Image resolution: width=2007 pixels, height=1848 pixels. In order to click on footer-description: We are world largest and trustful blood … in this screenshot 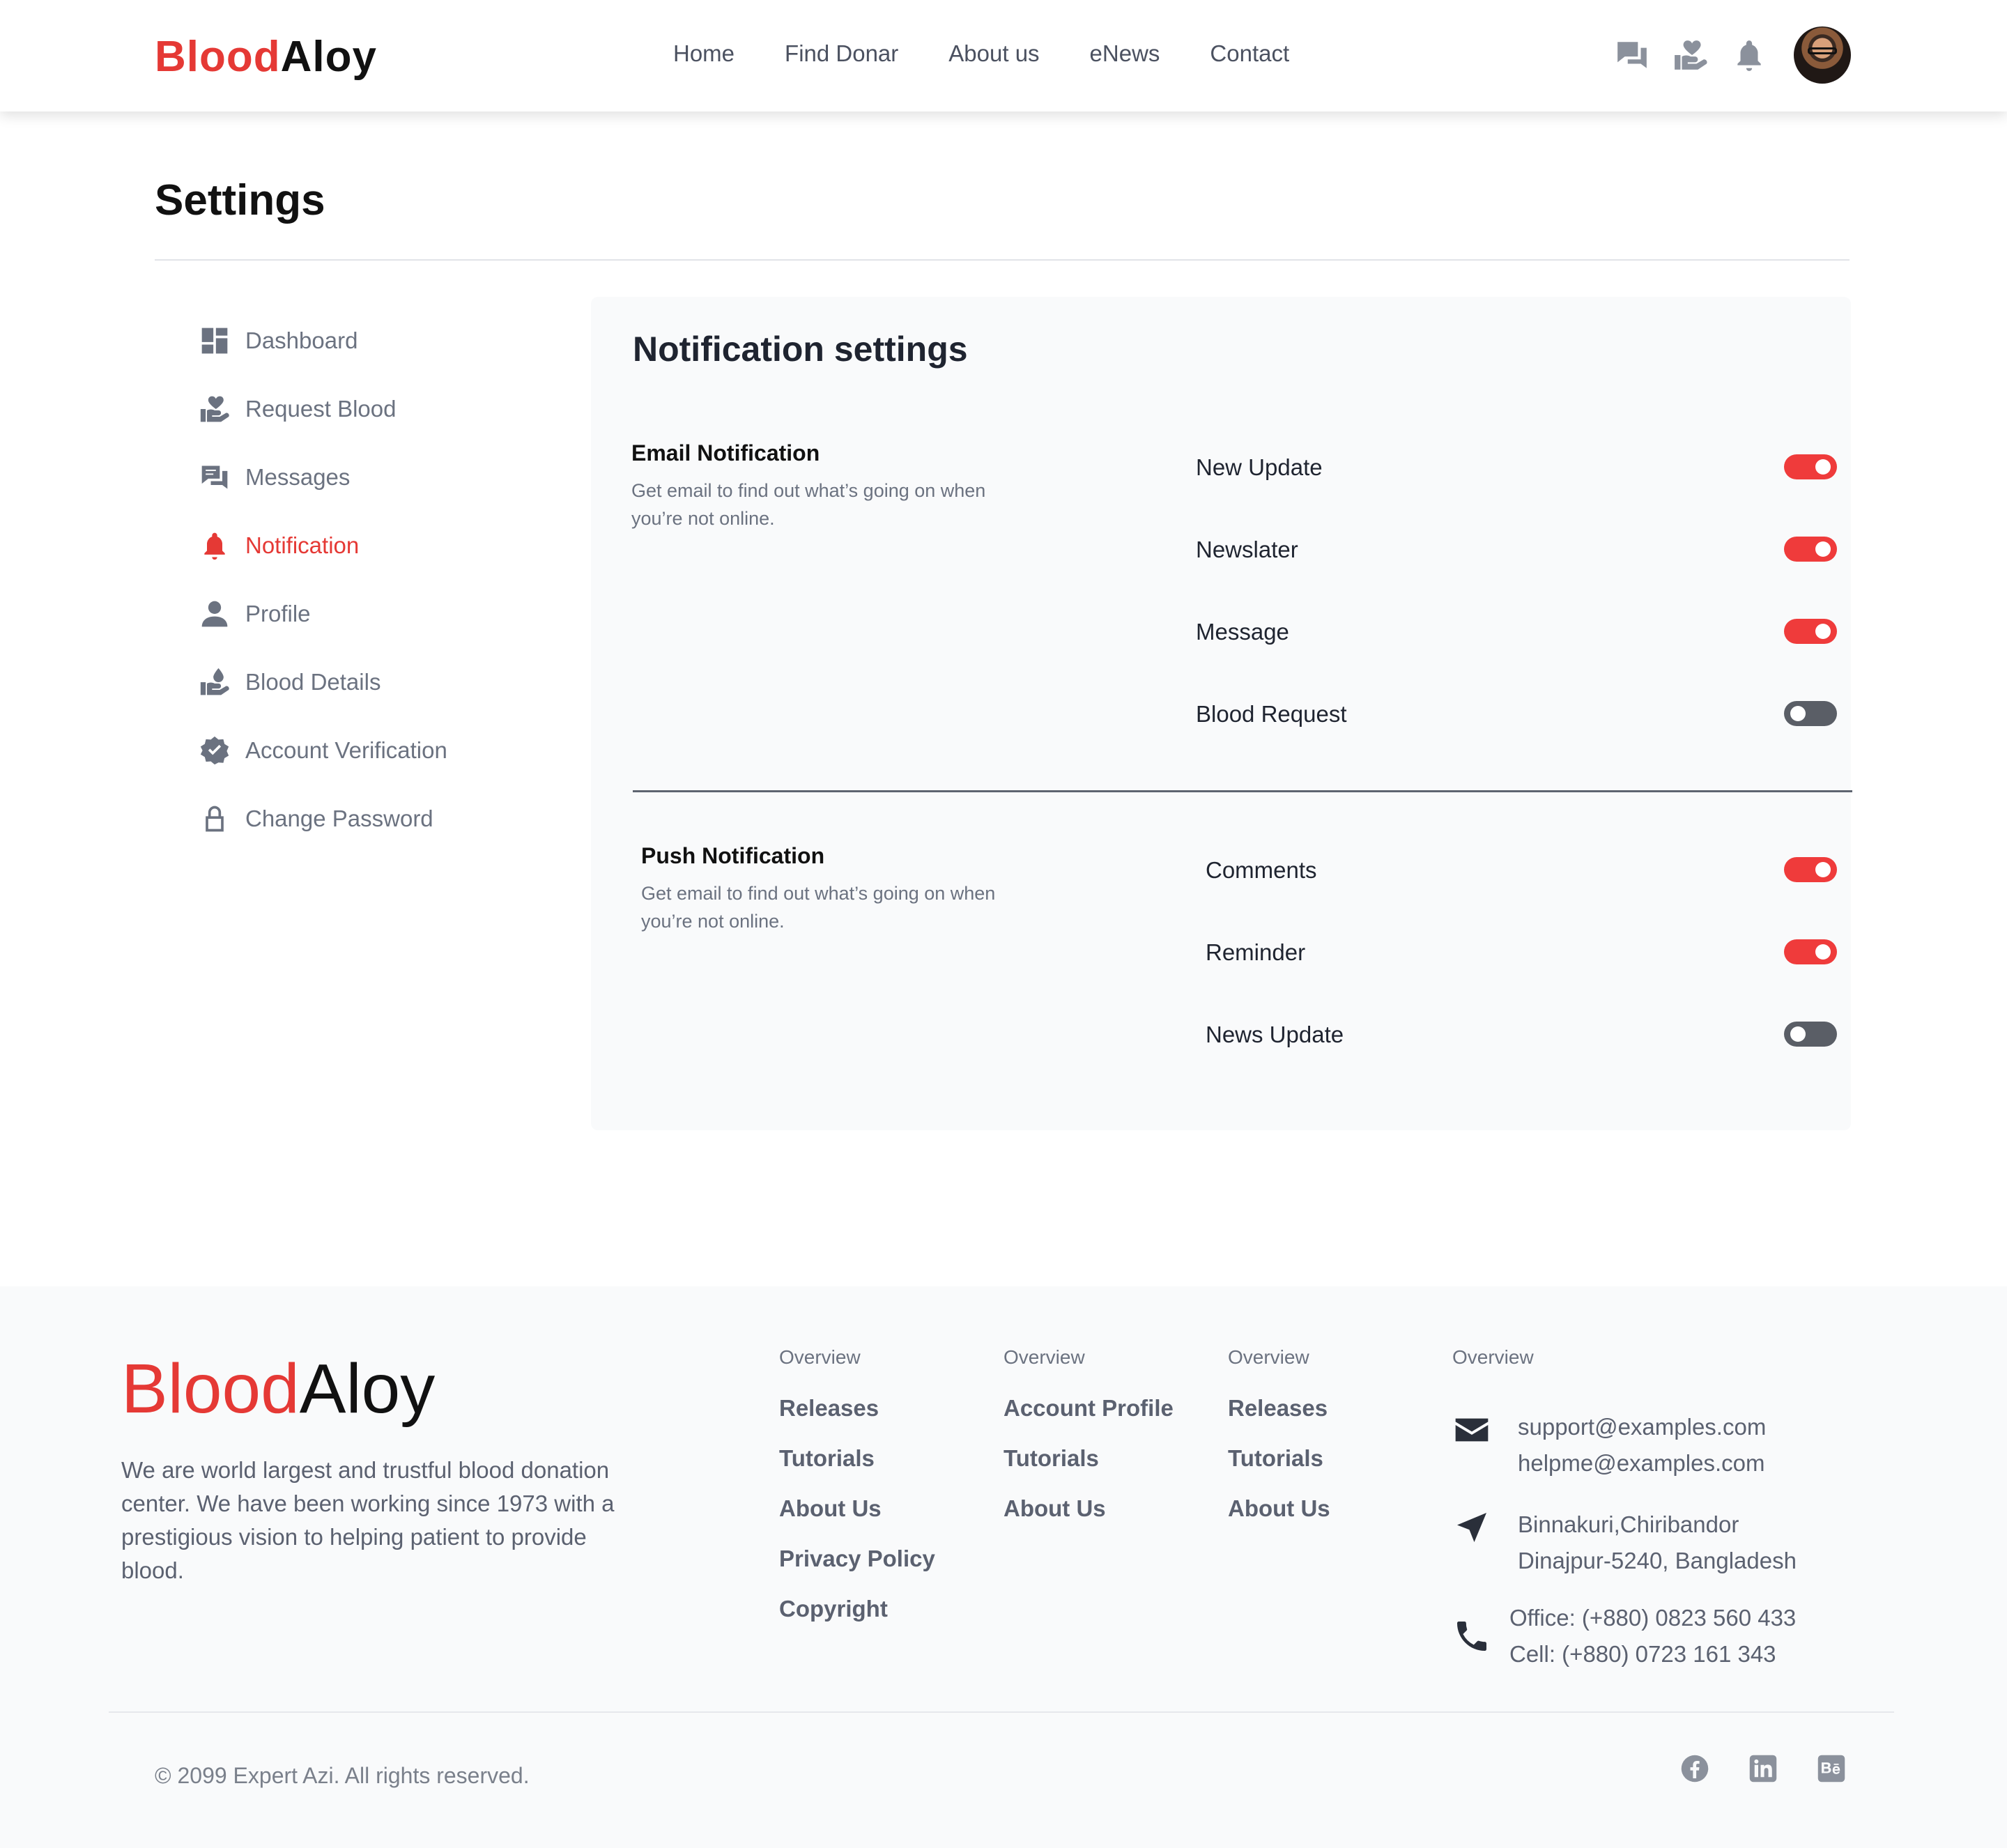, I will do `click(368, 1520)`.